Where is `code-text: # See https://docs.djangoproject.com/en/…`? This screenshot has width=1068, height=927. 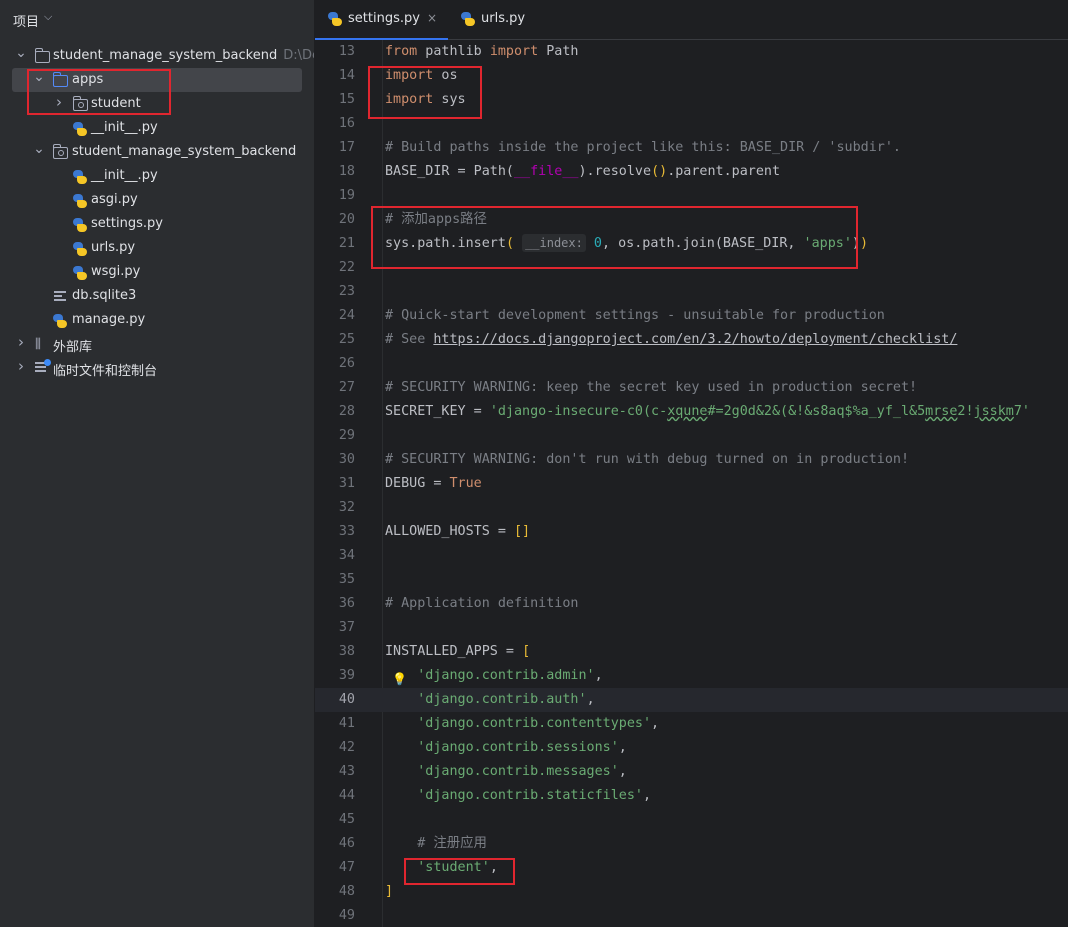
code-text: # See https://docs.djangoproject.com/en/… is located at coordinates (671, 340).